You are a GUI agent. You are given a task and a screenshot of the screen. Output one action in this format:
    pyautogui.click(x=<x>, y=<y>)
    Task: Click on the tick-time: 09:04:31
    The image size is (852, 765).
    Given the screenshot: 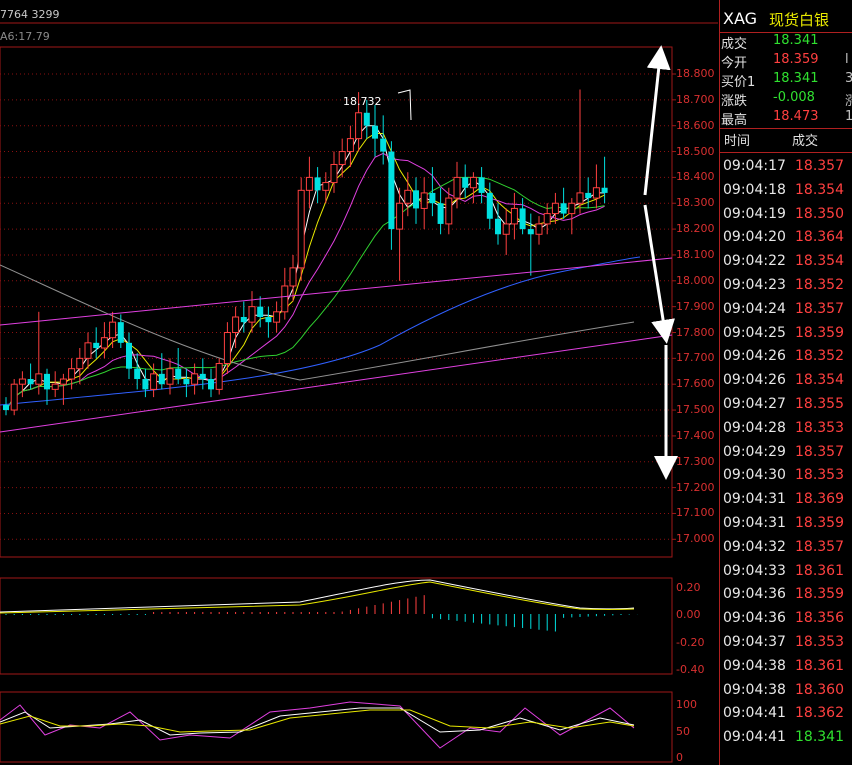 What is the action you would take?
    pyautogui.click(x=754, y=499)
    